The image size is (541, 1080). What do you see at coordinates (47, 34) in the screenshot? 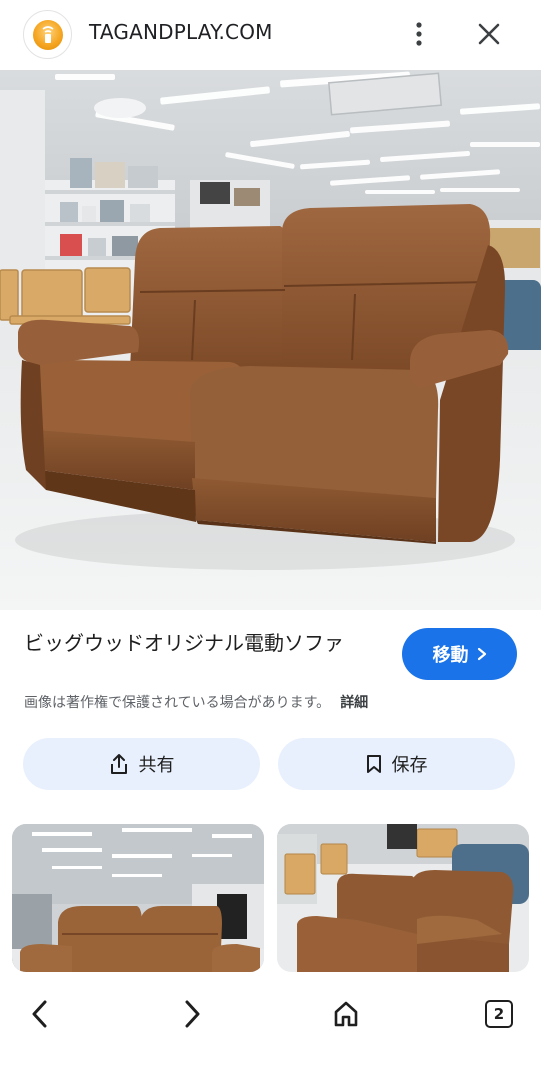
I see `site-favicon-icon` at bounding box center [47, 34].